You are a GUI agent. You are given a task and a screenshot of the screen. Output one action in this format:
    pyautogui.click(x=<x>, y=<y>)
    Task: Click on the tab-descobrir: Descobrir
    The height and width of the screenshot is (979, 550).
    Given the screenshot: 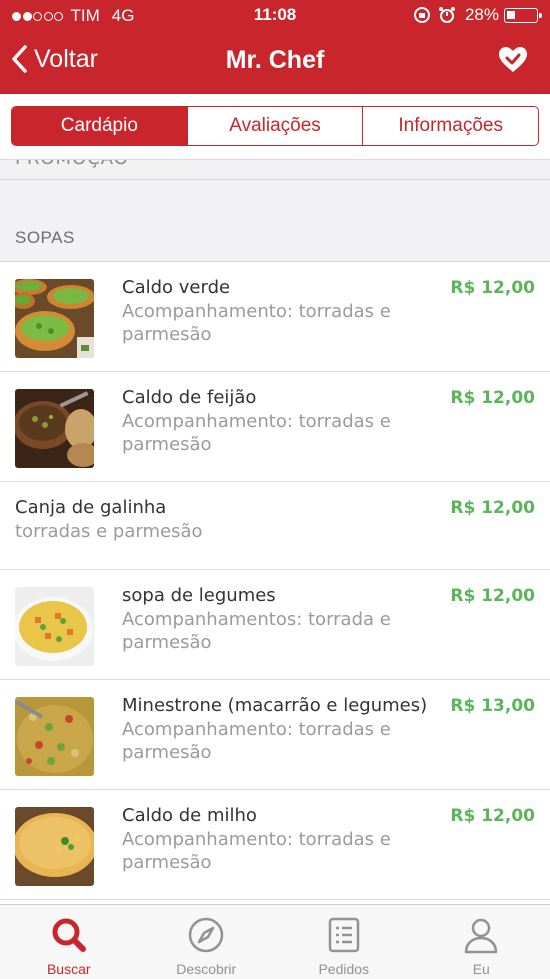 What is the action you would take?
    pyautogui.click(x=207, y=942)
    